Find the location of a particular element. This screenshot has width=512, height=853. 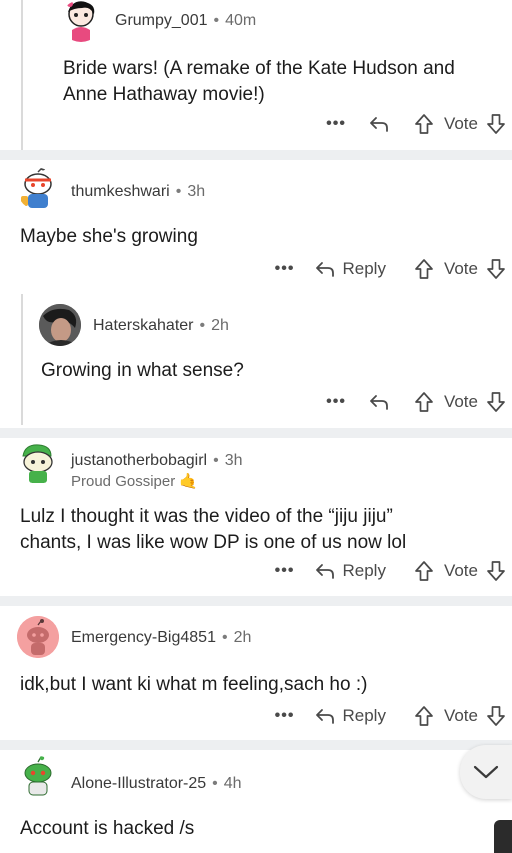

comment-meta: justanotherbobagirl • 3h is located at coordinates (157, 461).